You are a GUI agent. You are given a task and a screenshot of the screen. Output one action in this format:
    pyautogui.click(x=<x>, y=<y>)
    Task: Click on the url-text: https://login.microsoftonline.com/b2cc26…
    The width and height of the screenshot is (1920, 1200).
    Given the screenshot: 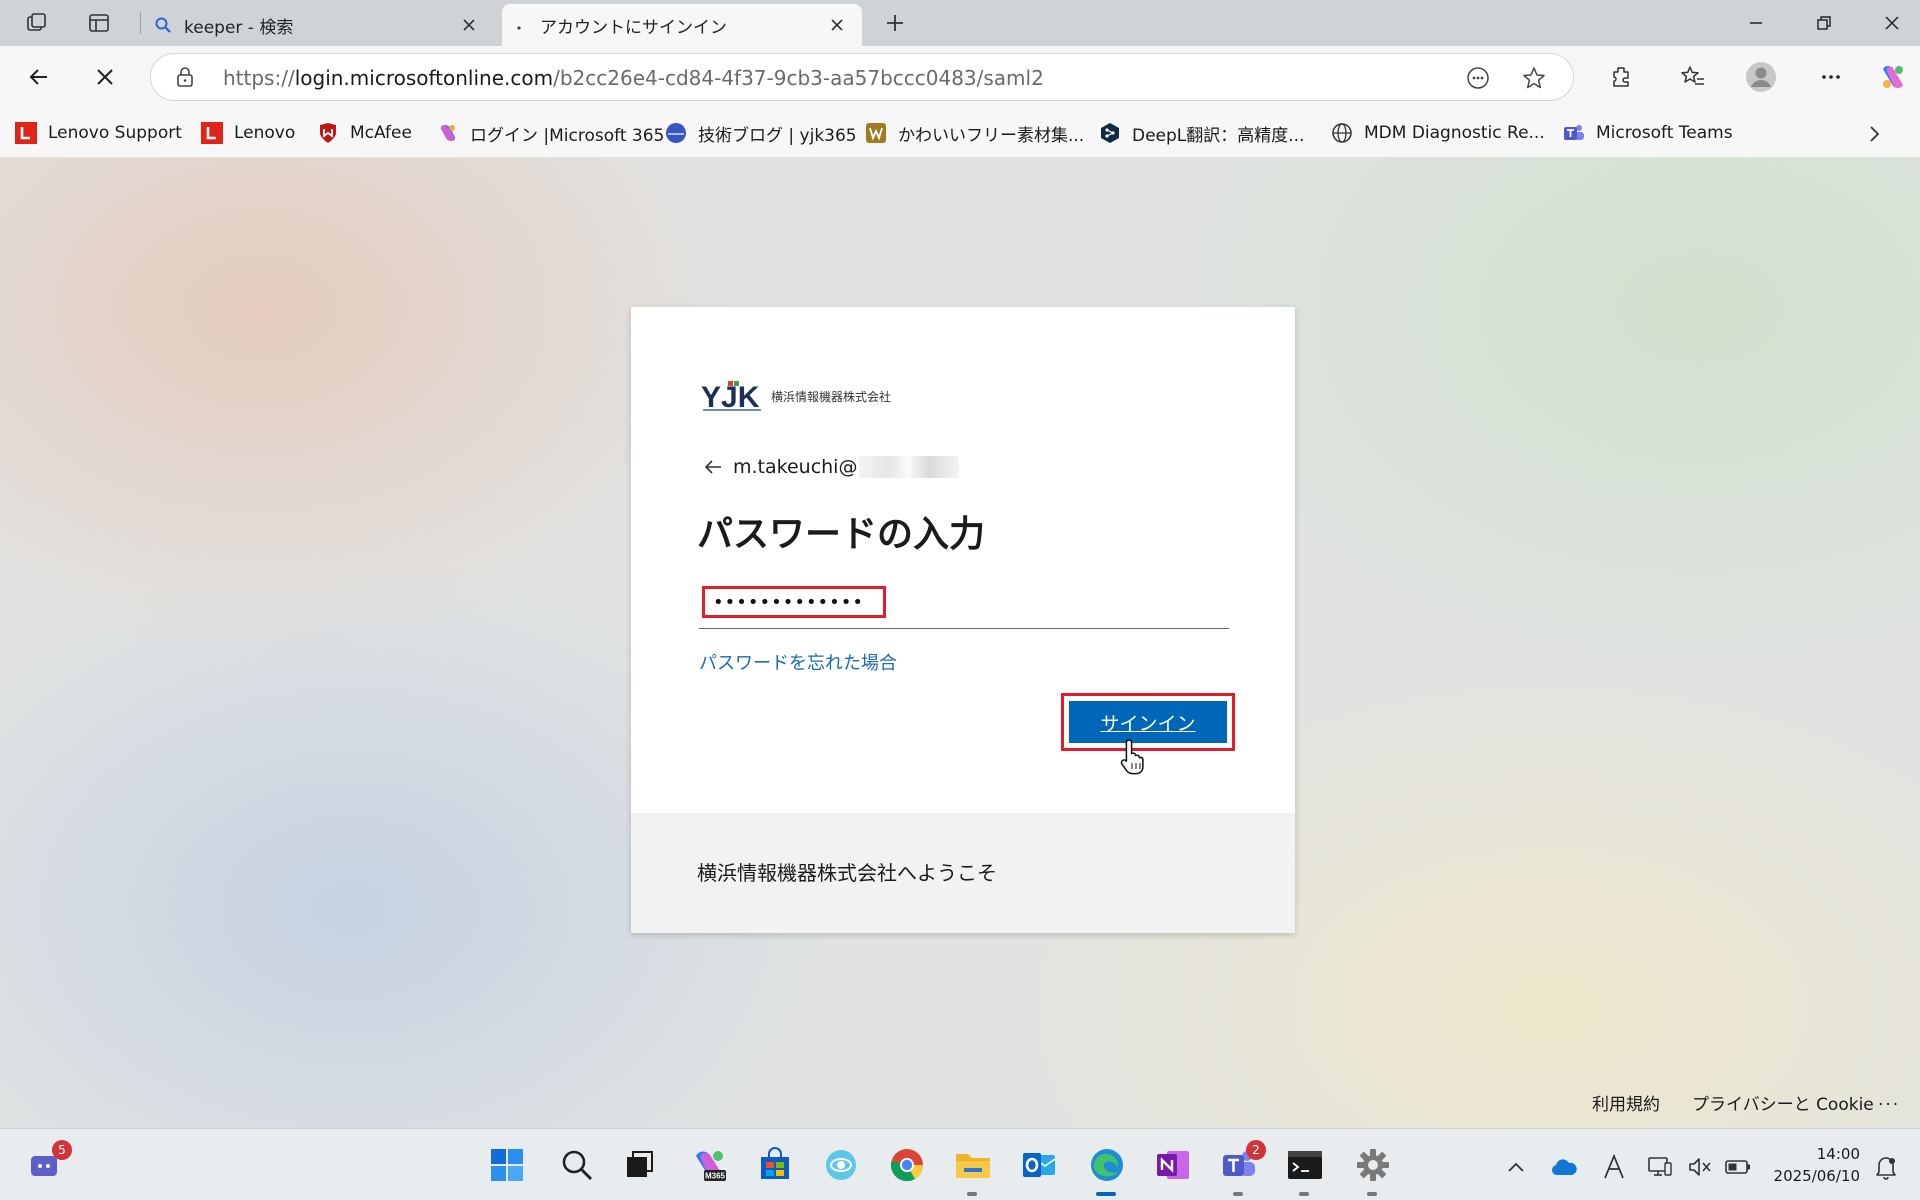 What is the action you would take?
    pyautogui.click(x=633, y=78)
    